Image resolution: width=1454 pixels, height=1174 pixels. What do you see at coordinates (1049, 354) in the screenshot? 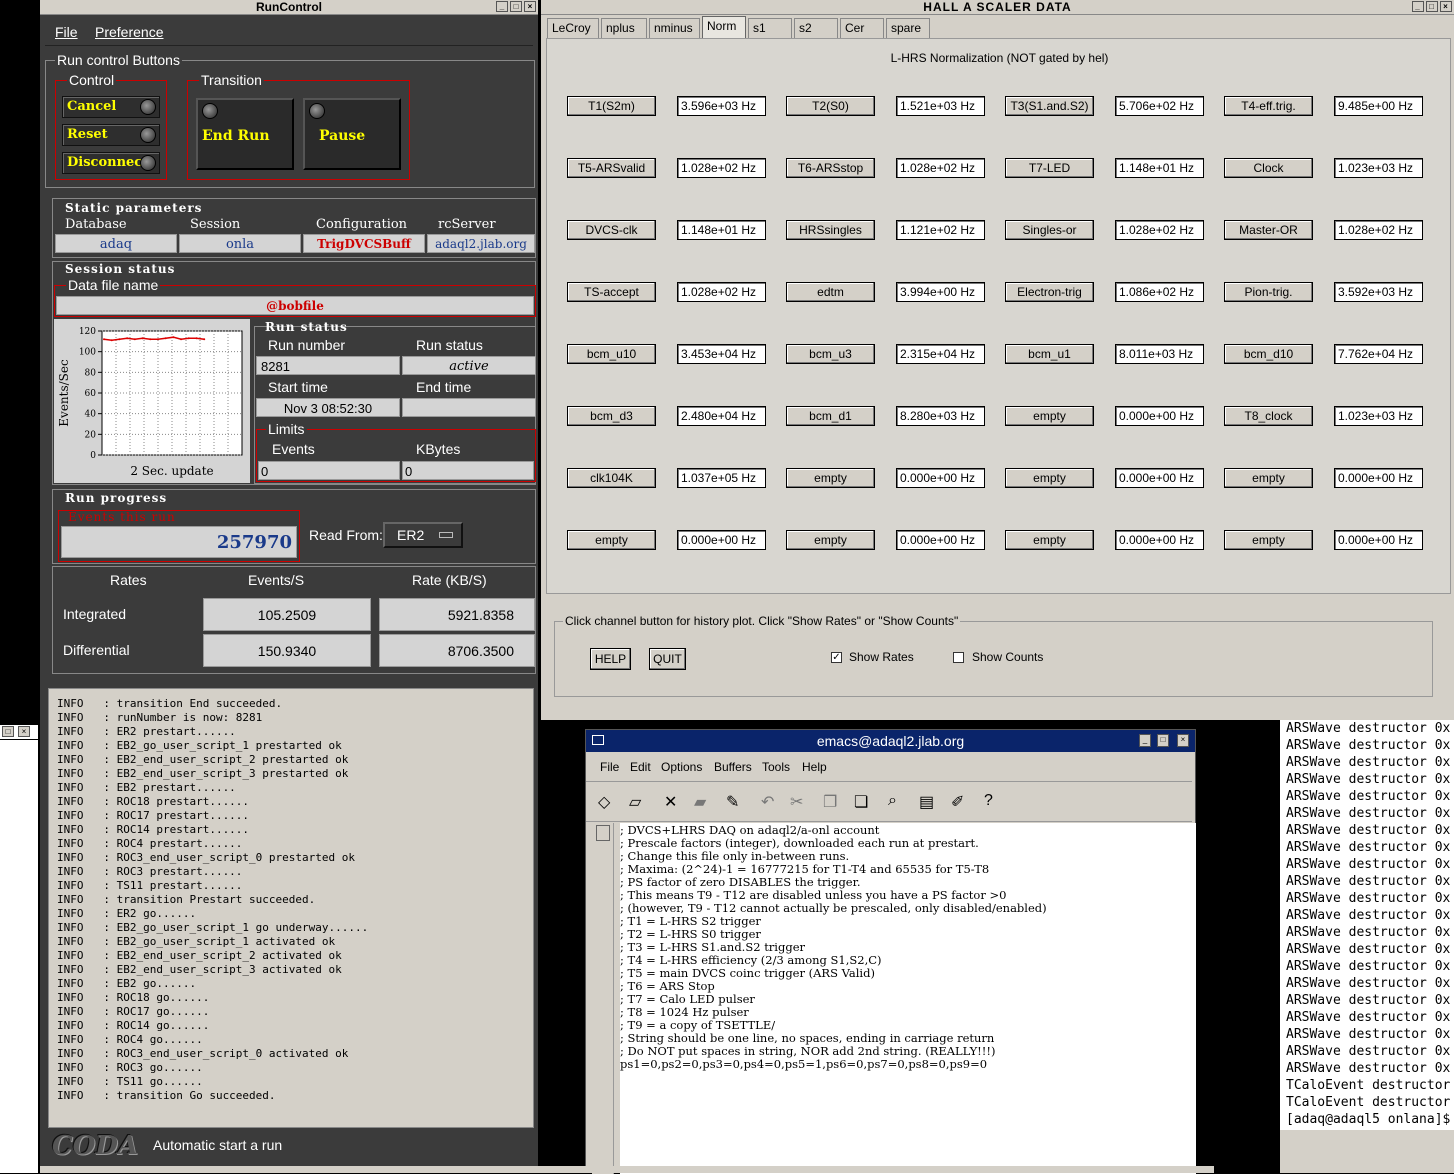
I see `channel-button-bcm-u1: bcm_u1` at bounding box center [1049, 354].